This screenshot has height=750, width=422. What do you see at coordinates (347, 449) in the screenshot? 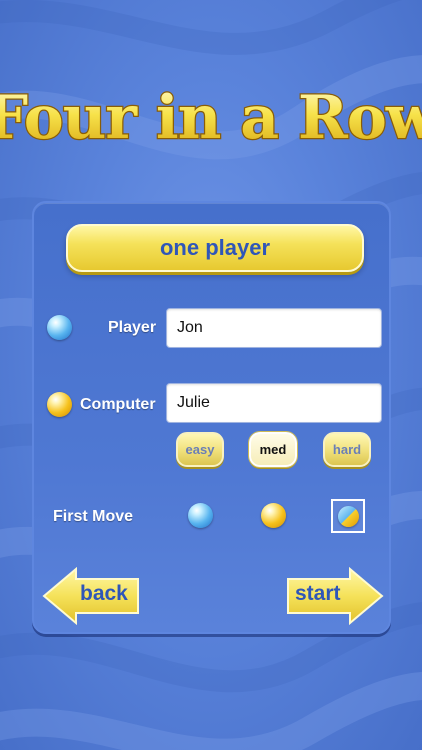
I see `difficulty-hard-button: hard` at bounding box center [347, 449].